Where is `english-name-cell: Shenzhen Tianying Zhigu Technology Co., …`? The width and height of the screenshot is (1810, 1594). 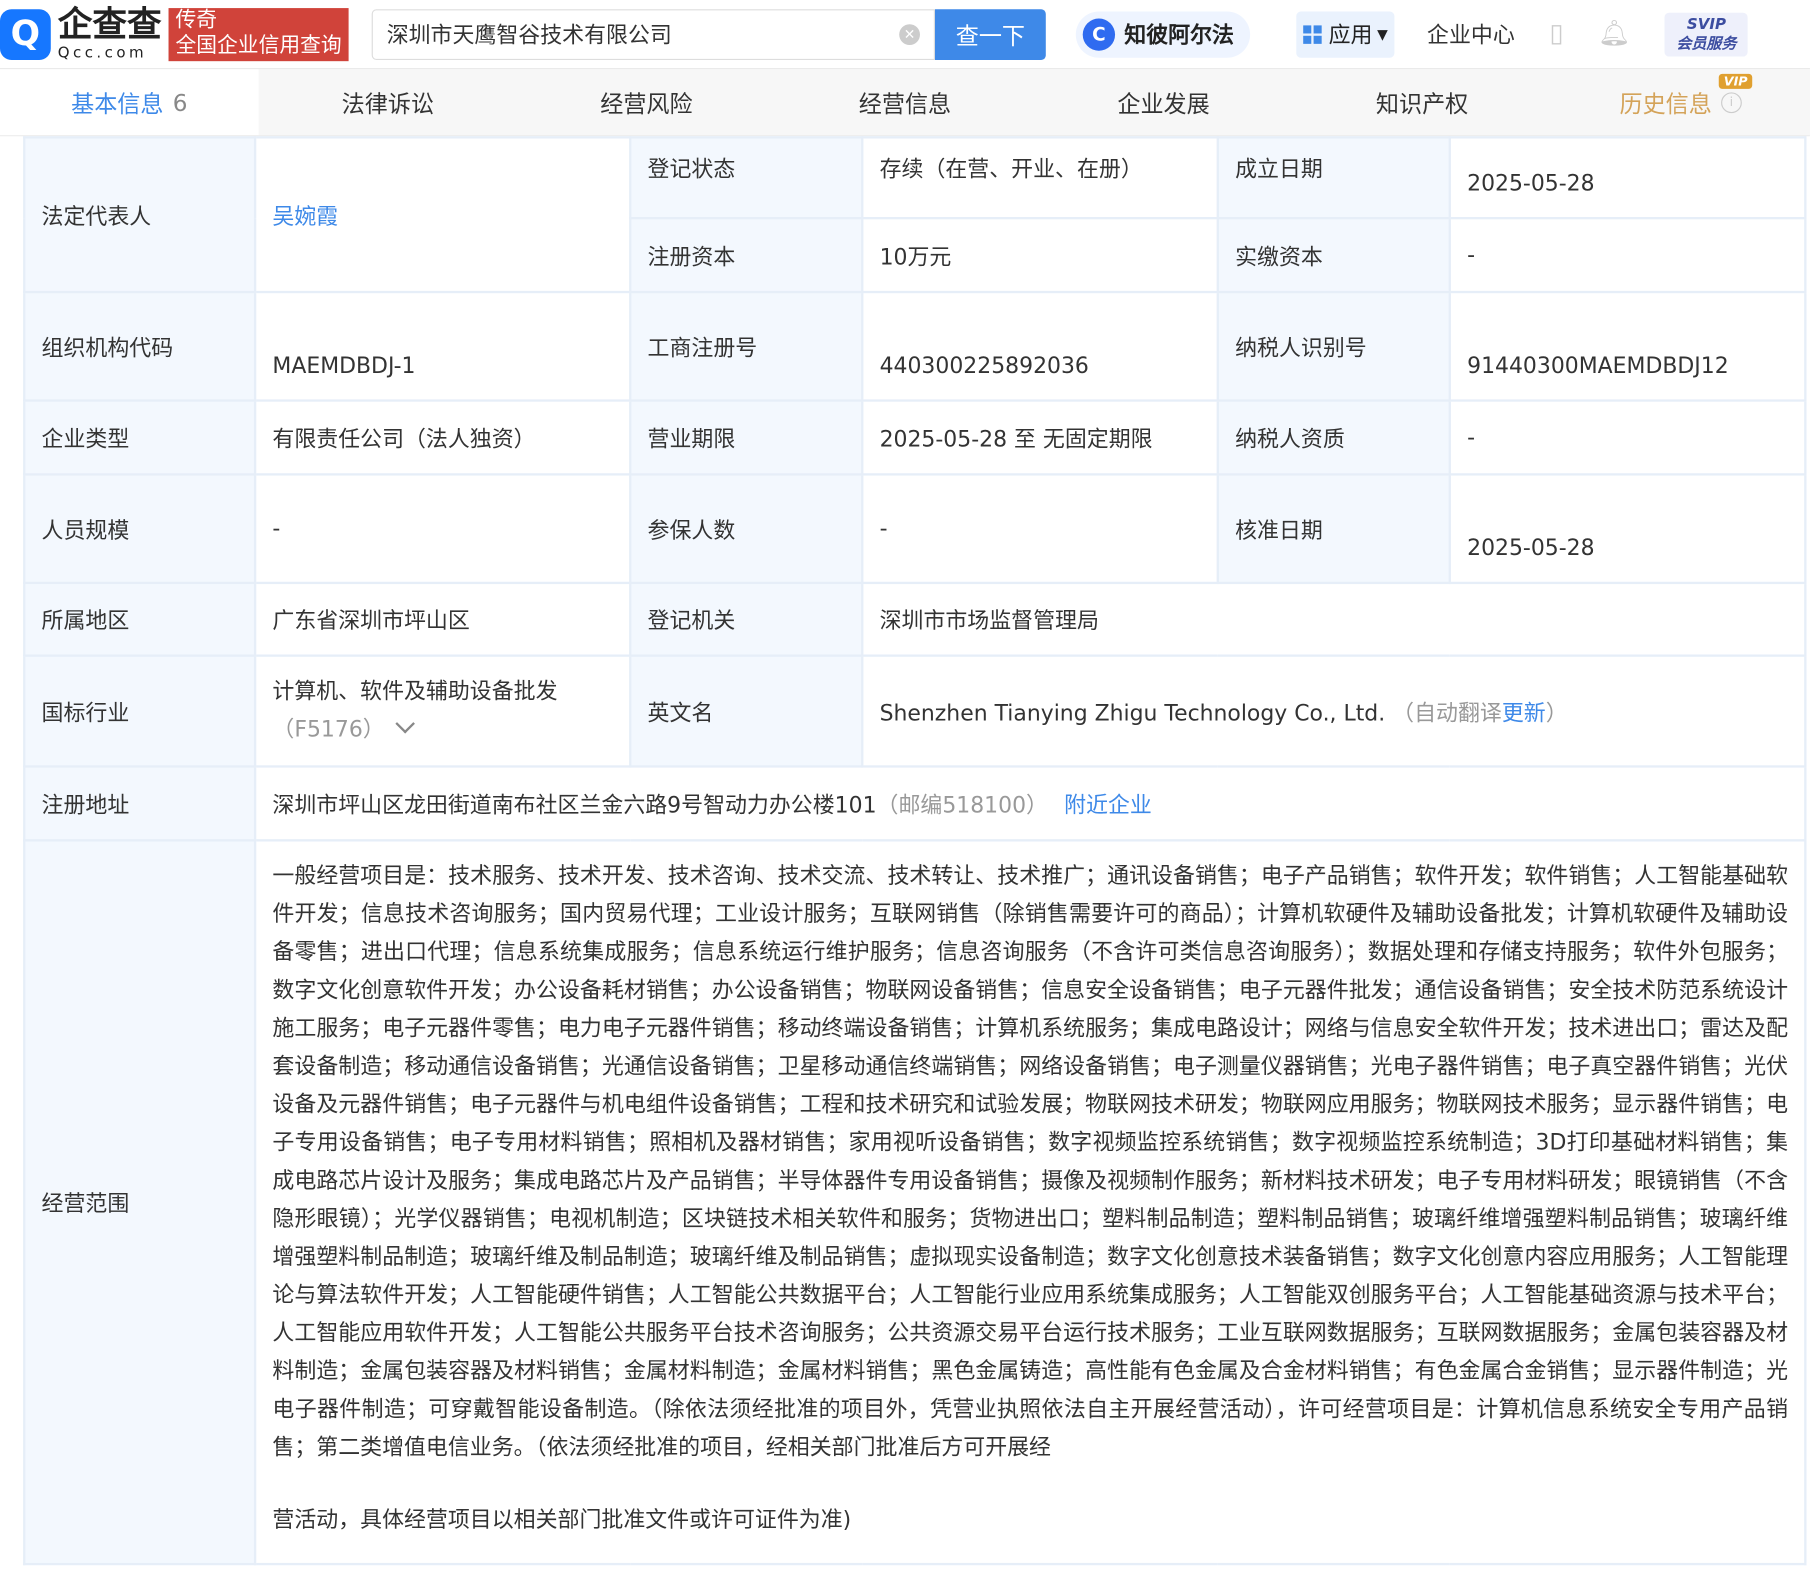 english-name-cell: Shenzhen Tianying Zhigu Technology Co., … is located at coordinates (1334, 711).